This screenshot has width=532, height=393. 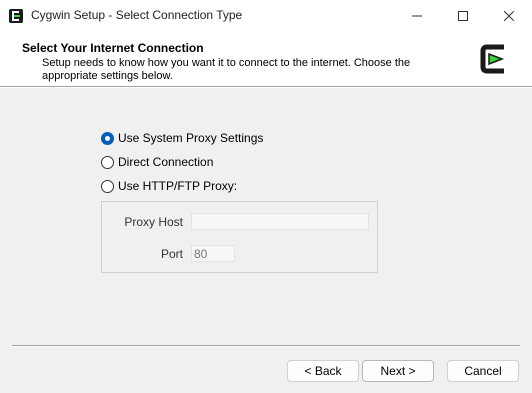 What do you see at coordinates (266, 15) in the screenshot?
I see `title-bar: Cygwin Setup - Select Connection Type` at bounding box center [266, 15].